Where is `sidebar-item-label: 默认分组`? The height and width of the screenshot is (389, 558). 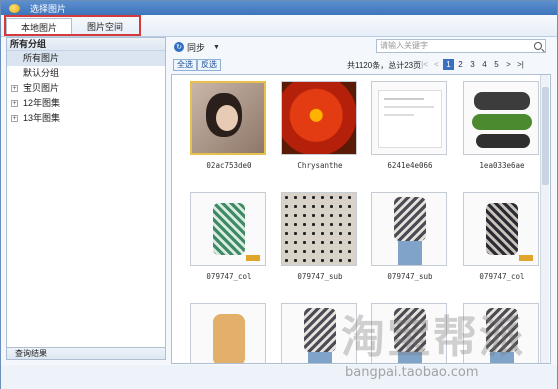 sidebar-item-label: 默认分组 is located at coordinates (41, 73).